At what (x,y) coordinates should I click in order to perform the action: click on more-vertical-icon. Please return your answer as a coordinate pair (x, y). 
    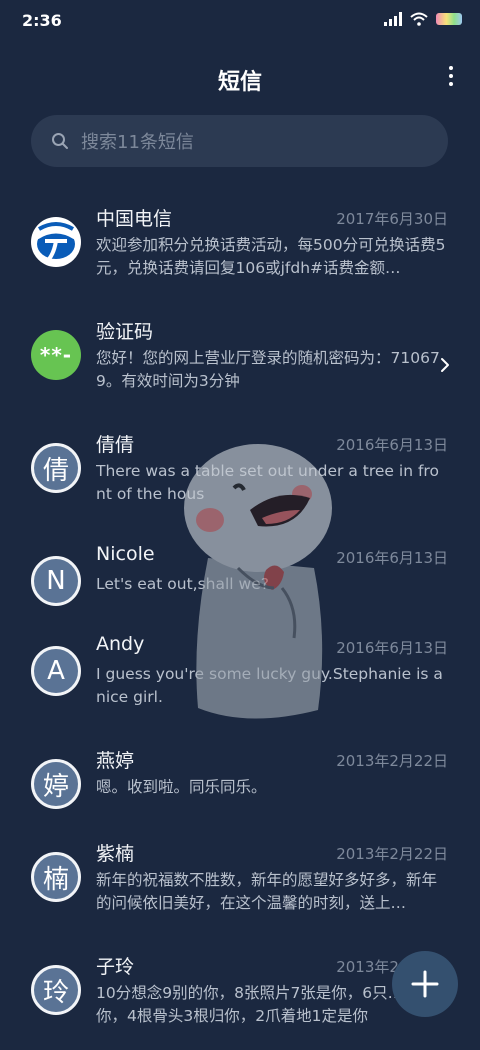
    Looking at the image, I should click on (451, 68).